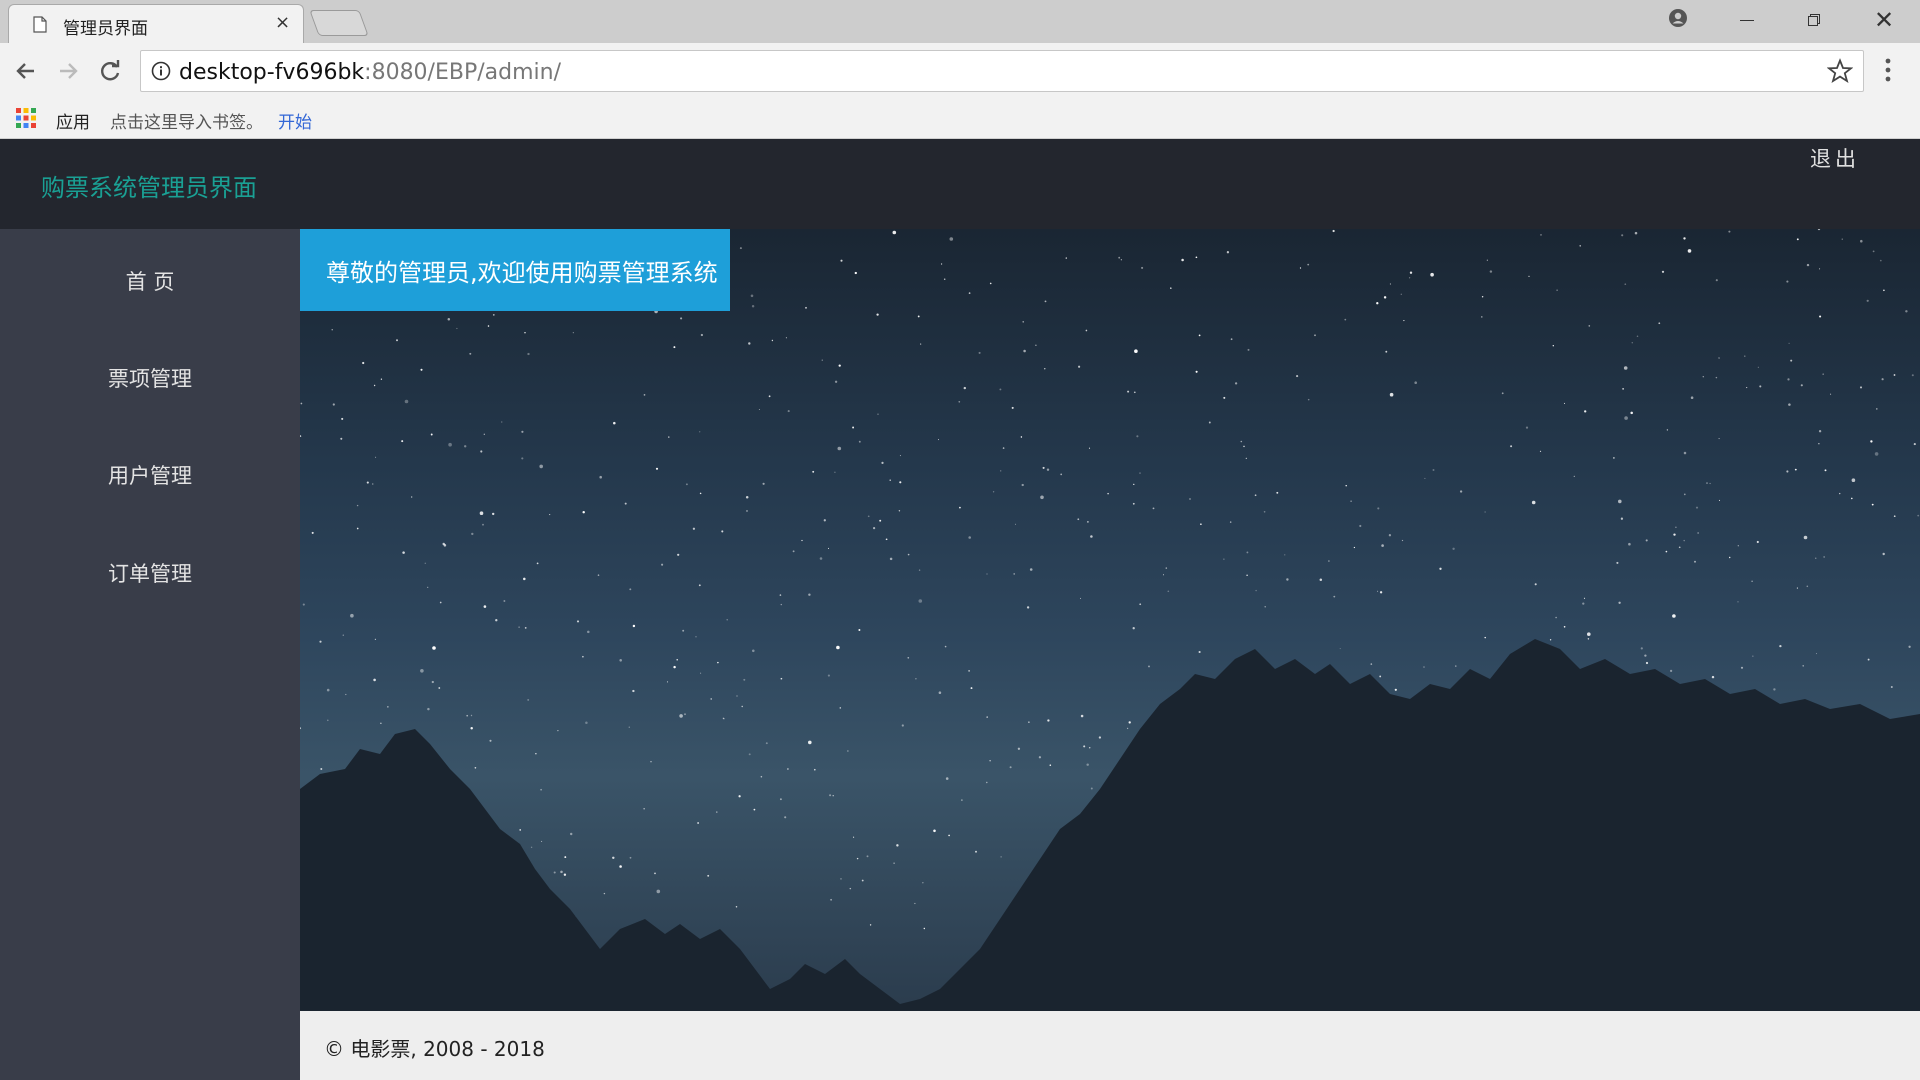  I want to click on window-close-icon: ✕, so click(1884, 20).